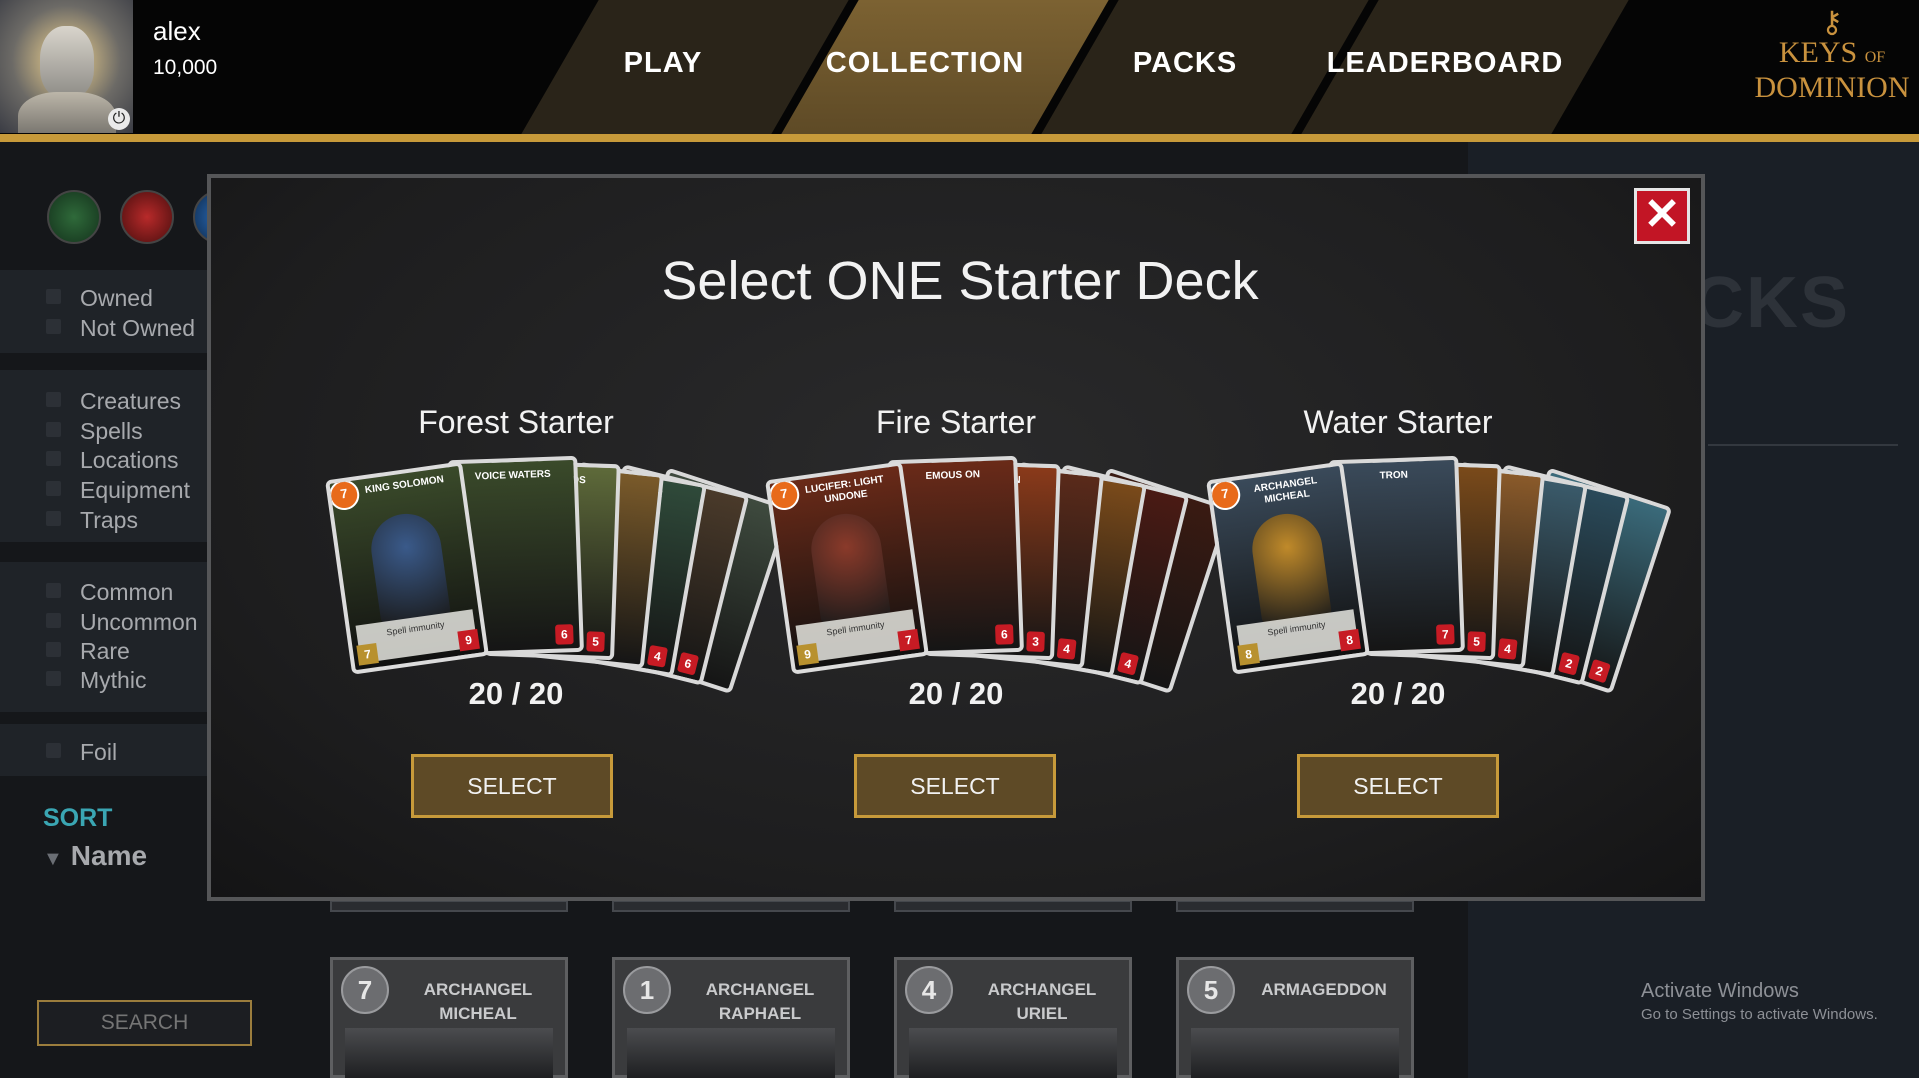  I want to click on tab-play: PLAY, so click(663, 63).